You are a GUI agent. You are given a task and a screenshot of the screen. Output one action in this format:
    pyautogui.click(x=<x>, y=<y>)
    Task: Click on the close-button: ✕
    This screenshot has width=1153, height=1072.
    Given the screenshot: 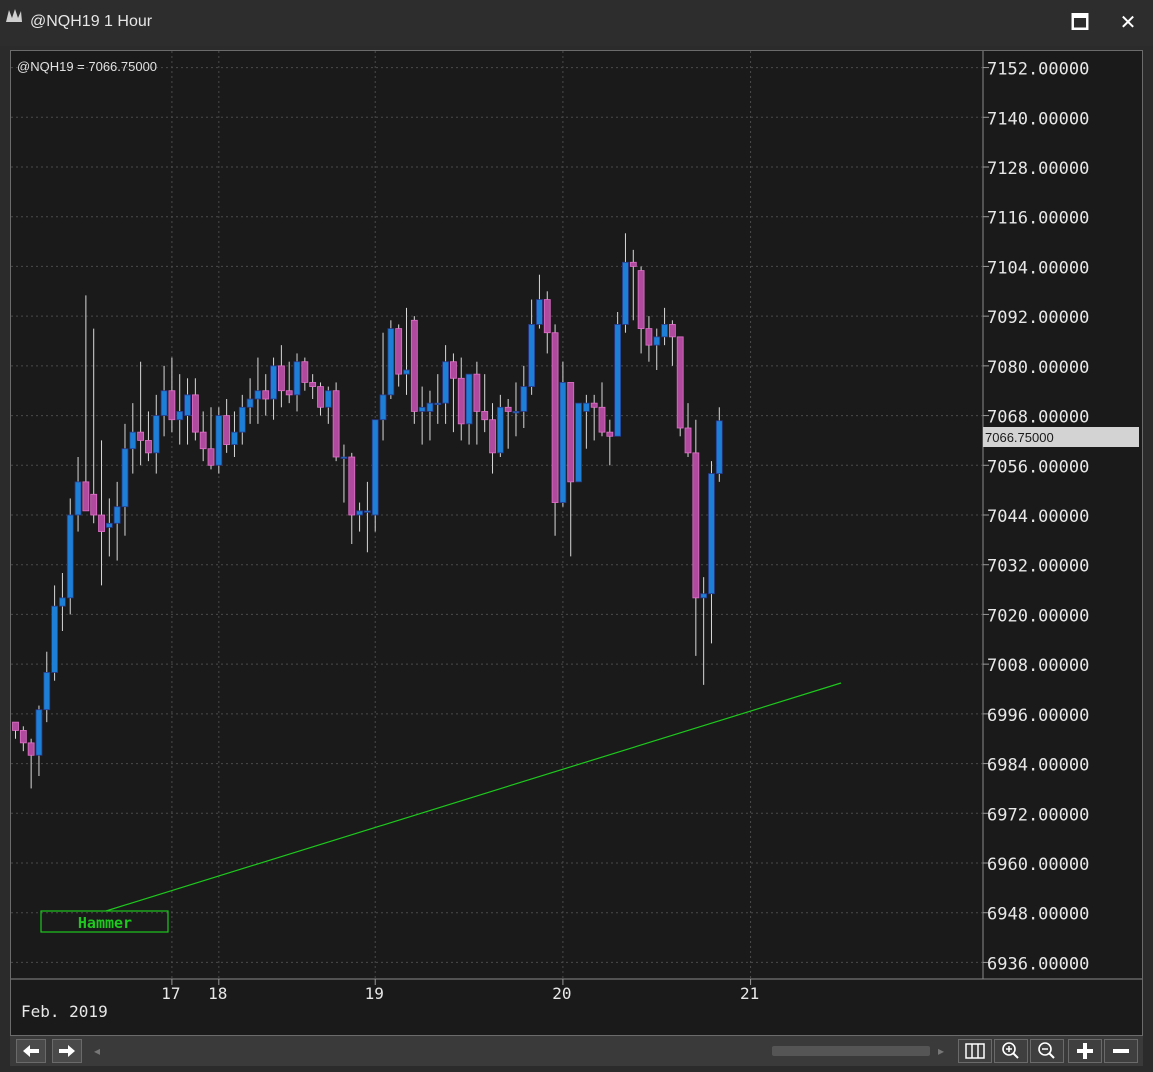 What is the action you would take?
    pyautogui.click(x=1128, y=23)
    